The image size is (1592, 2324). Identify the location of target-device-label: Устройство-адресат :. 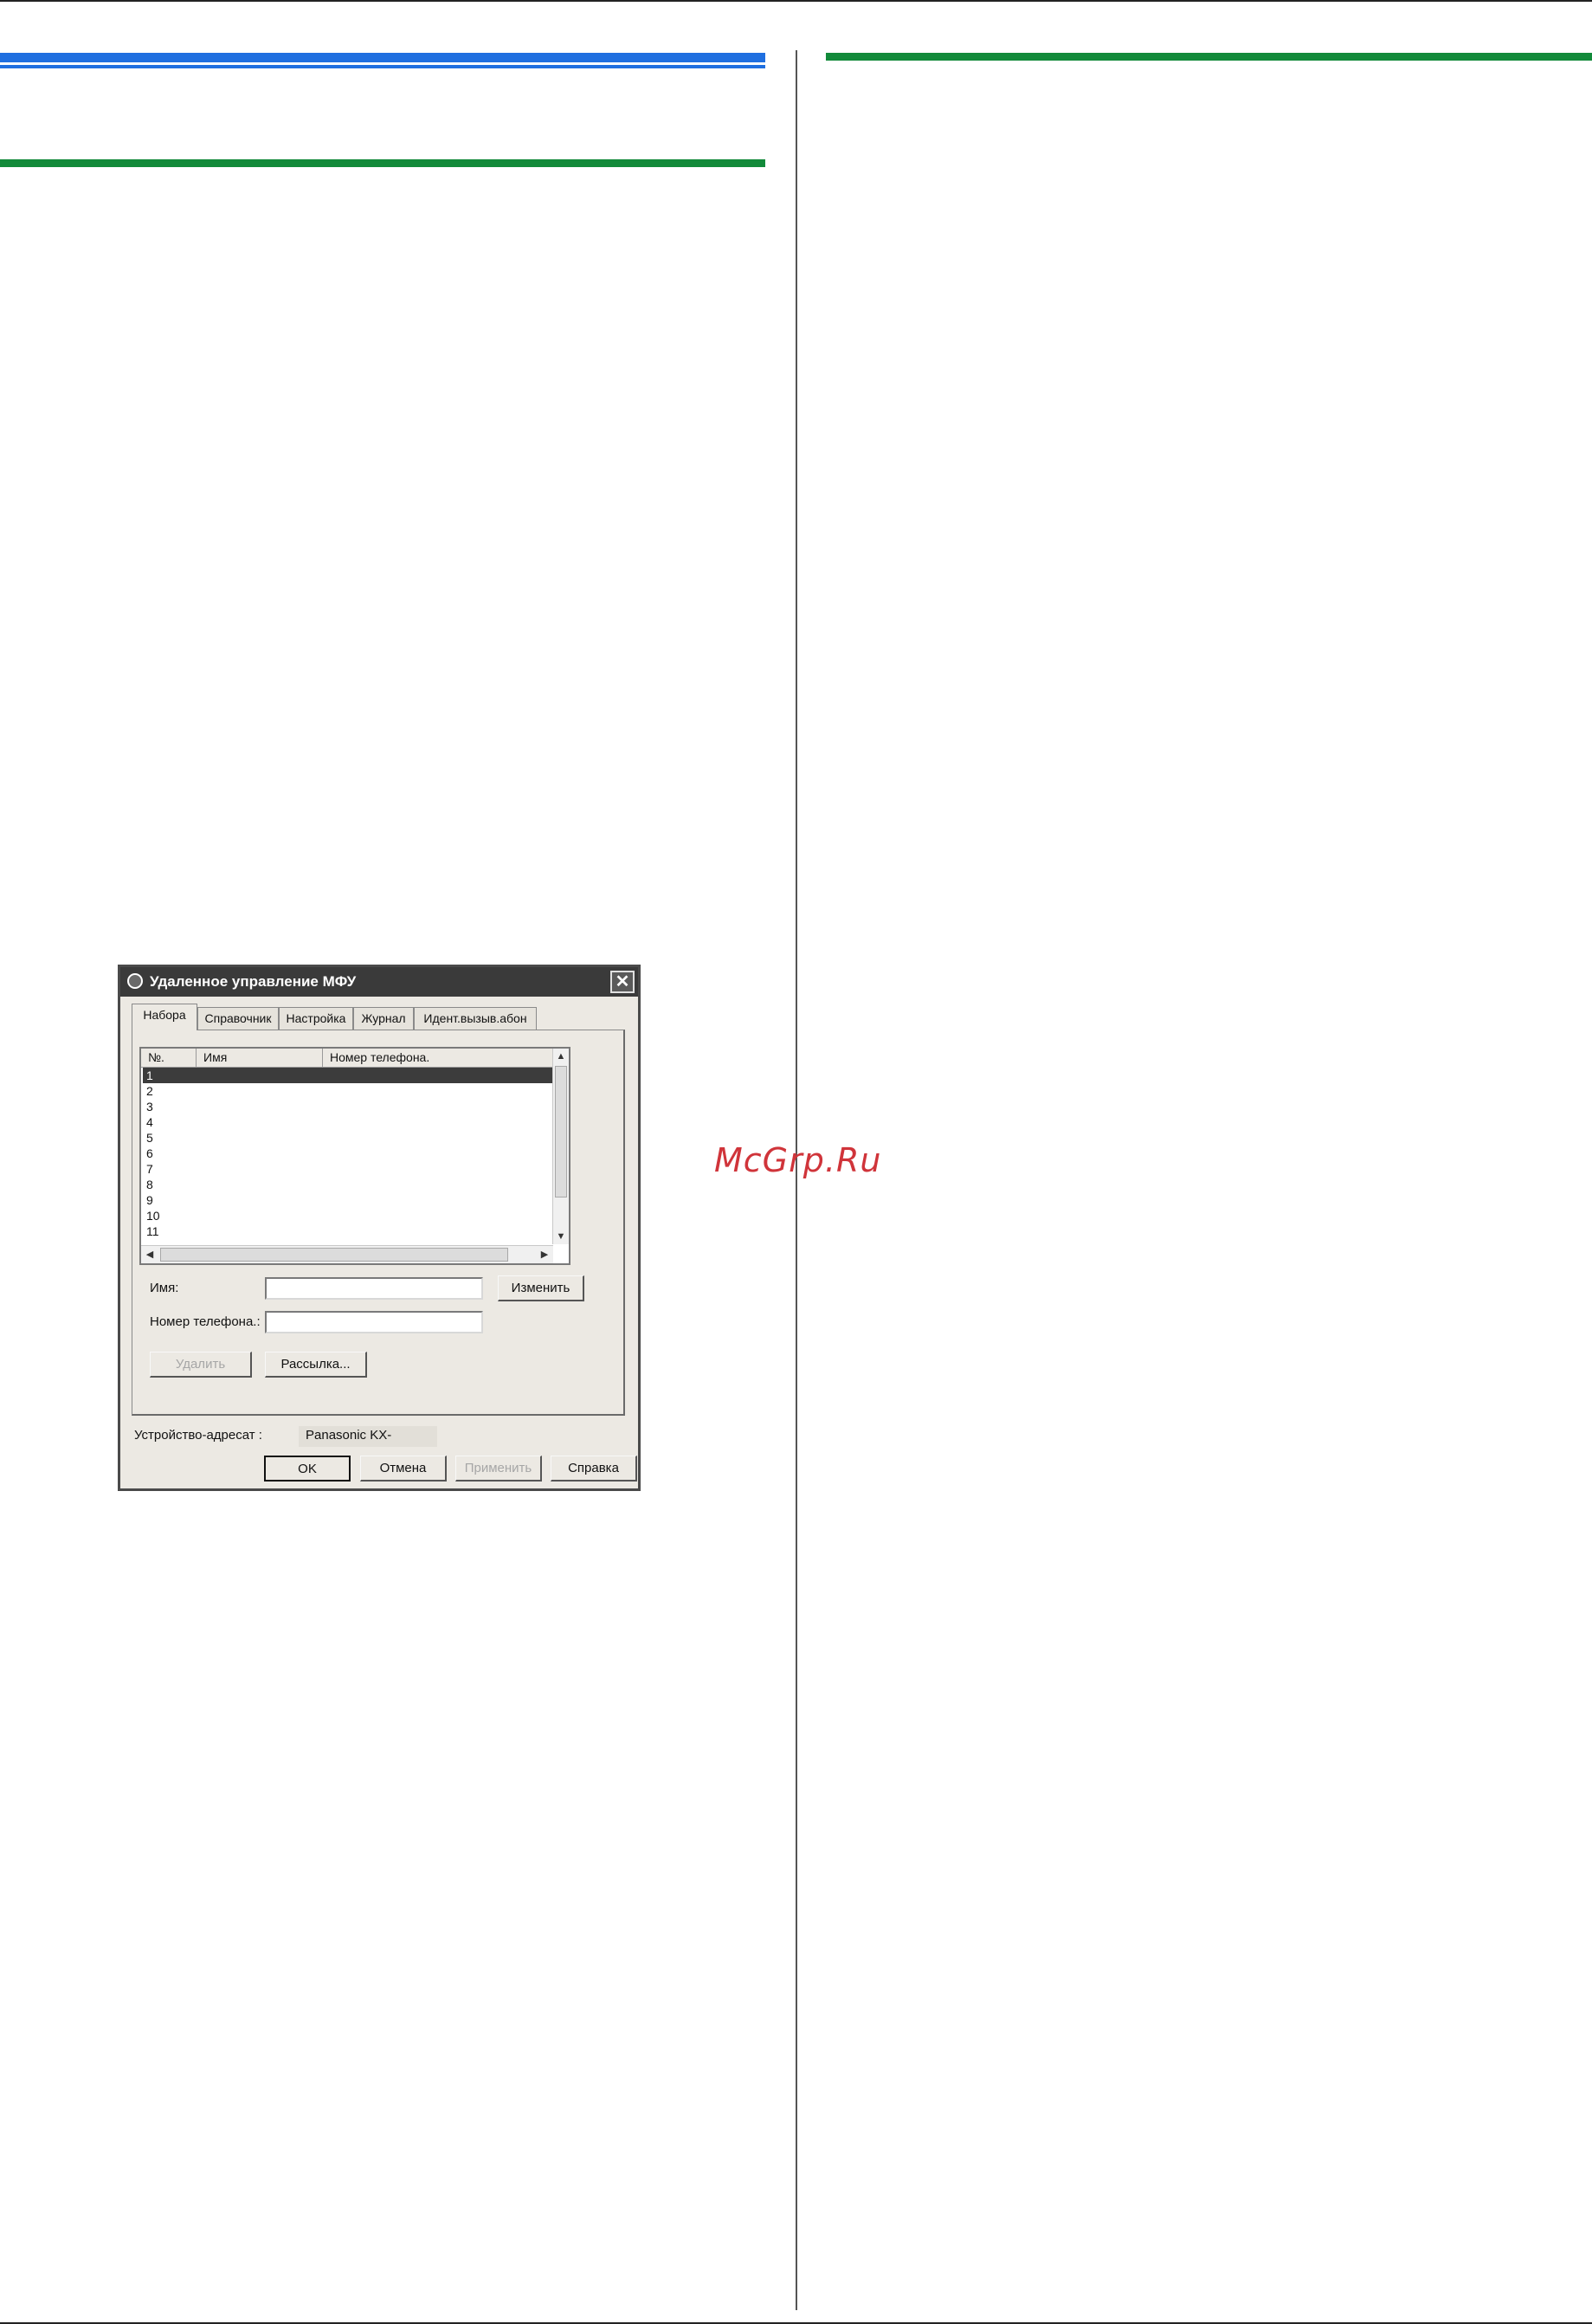
(198, 1436).